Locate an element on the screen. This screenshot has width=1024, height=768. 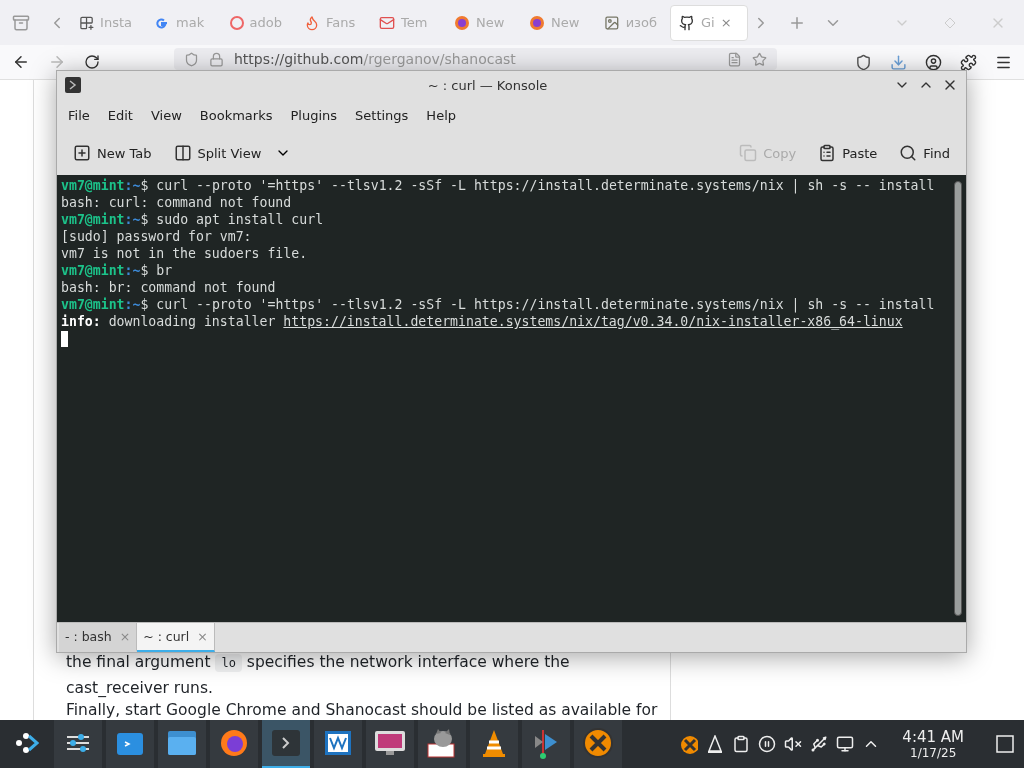
url-text: https://github.com/rgerganov/shanocast is located at coordinates (375, 59).